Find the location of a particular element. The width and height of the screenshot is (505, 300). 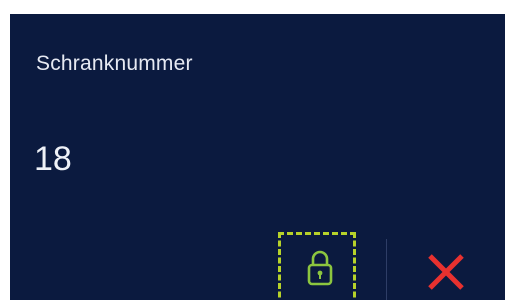

close-icon is located at coordinates (446, 272).